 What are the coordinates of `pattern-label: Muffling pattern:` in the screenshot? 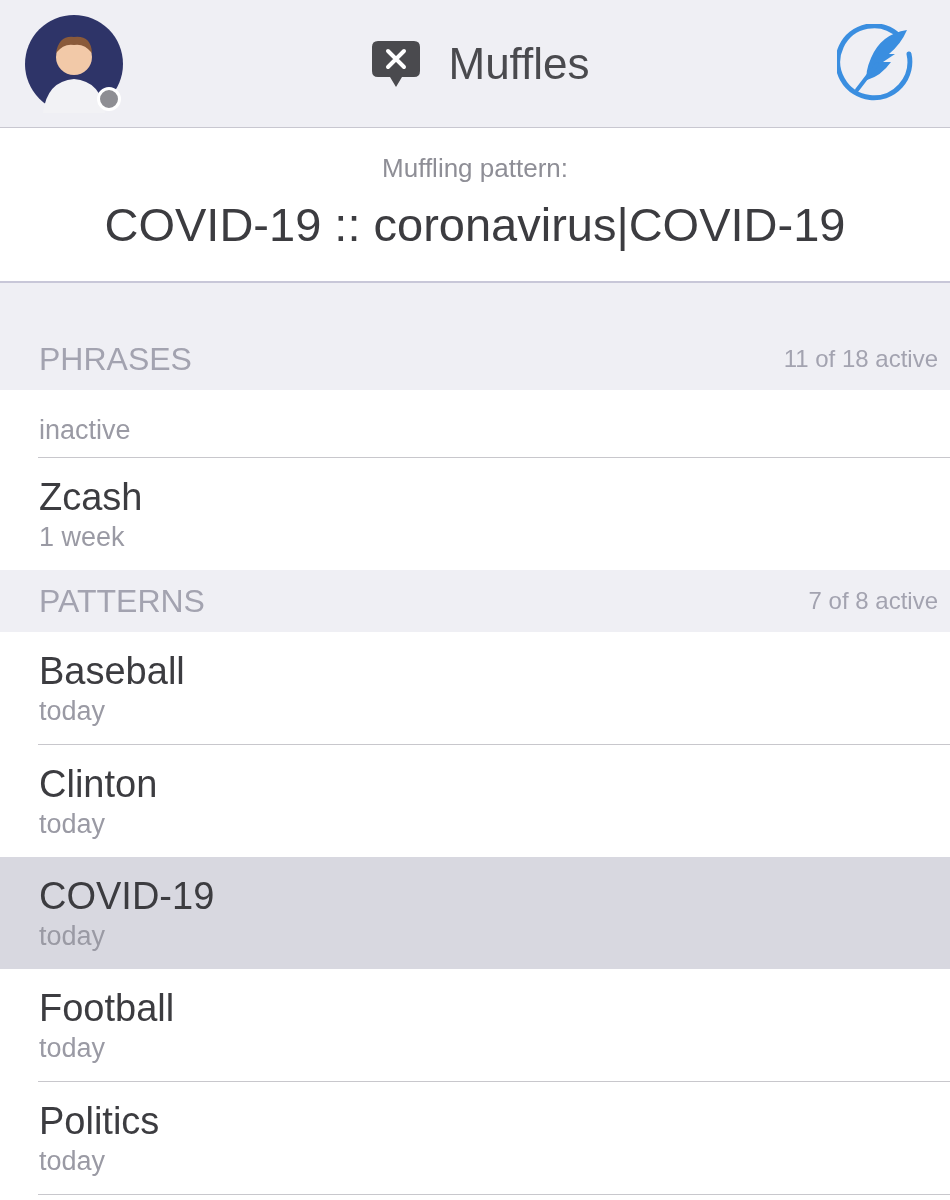 It's located at (475, 168).